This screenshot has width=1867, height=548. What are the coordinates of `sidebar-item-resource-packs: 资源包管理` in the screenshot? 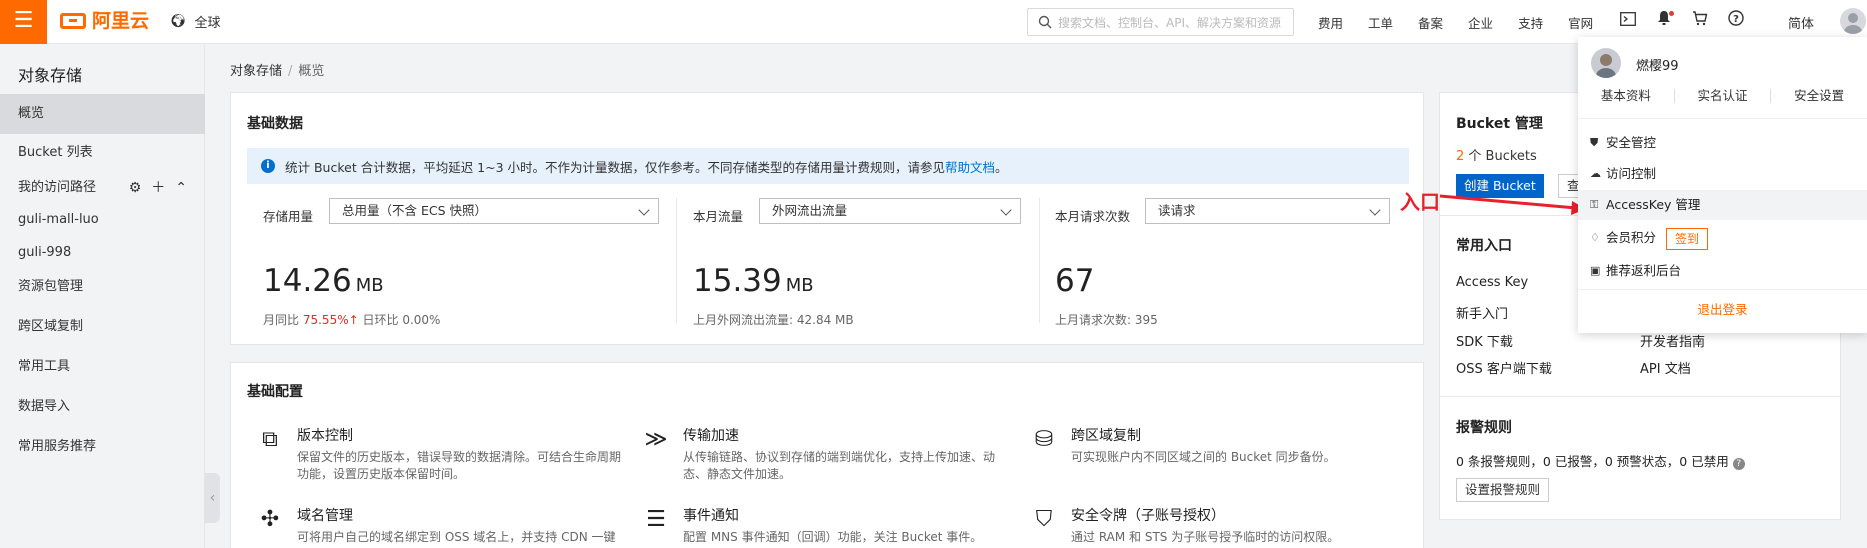 It's located at (102, 287).